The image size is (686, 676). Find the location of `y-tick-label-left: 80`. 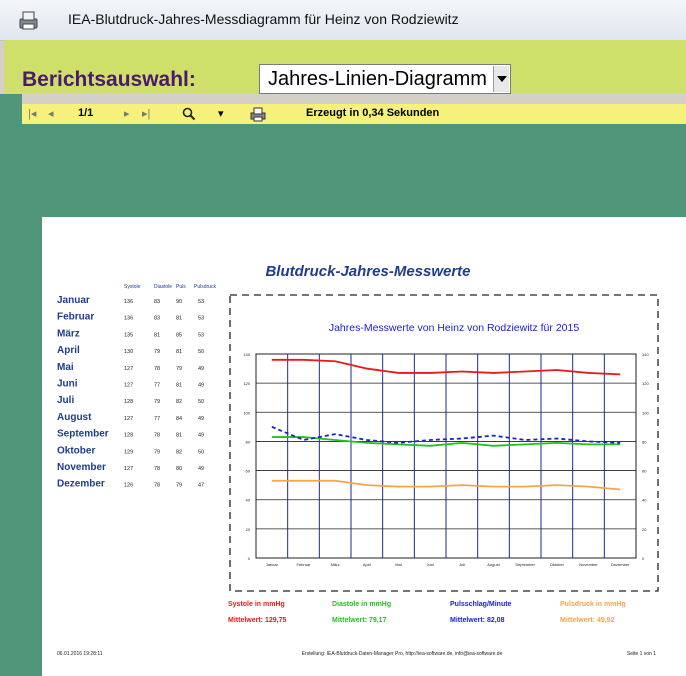

y-tick-label-left: 80 is located at coordinates (248, 441).